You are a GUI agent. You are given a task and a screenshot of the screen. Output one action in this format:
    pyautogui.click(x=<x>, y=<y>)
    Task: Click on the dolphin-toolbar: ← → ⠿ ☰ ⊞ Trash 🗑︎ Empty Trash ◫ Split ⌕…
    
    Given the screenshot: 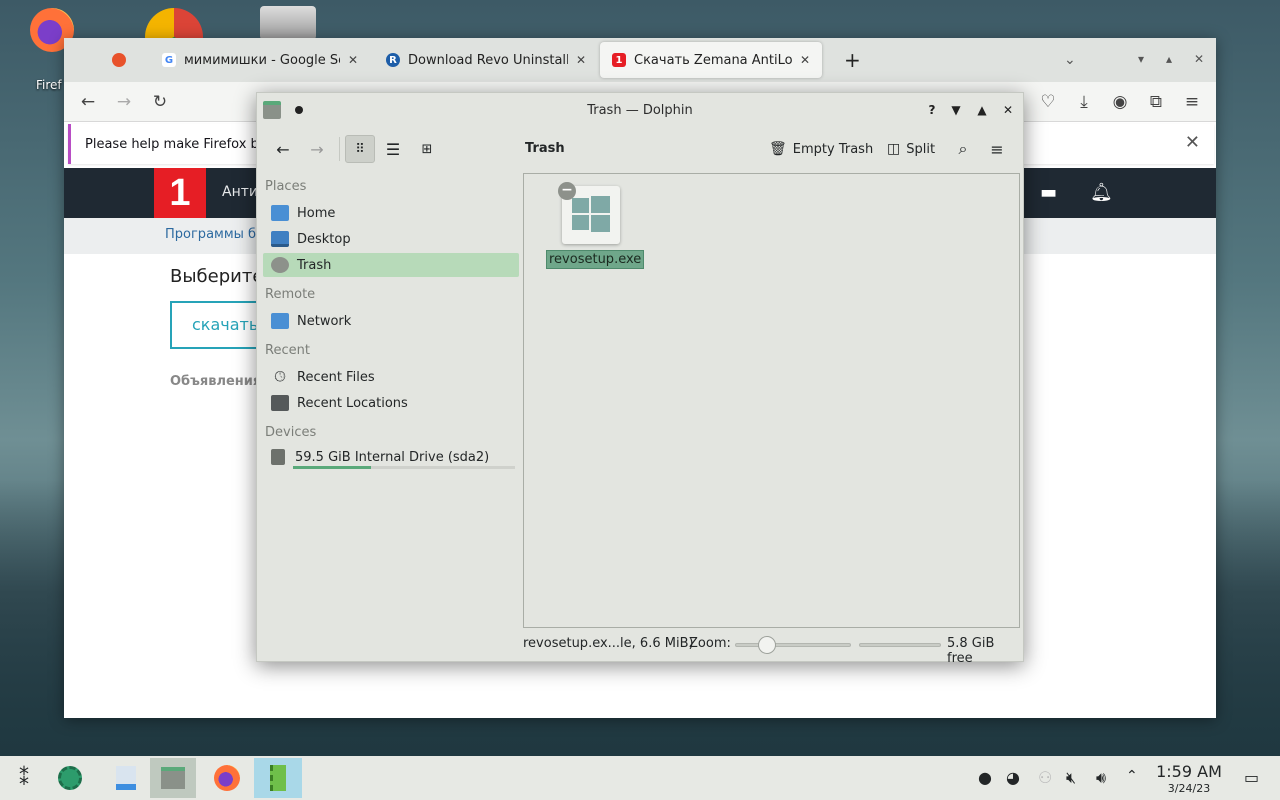 What is the action you would take?
    pyautogui.click(x=640, y=148)
    